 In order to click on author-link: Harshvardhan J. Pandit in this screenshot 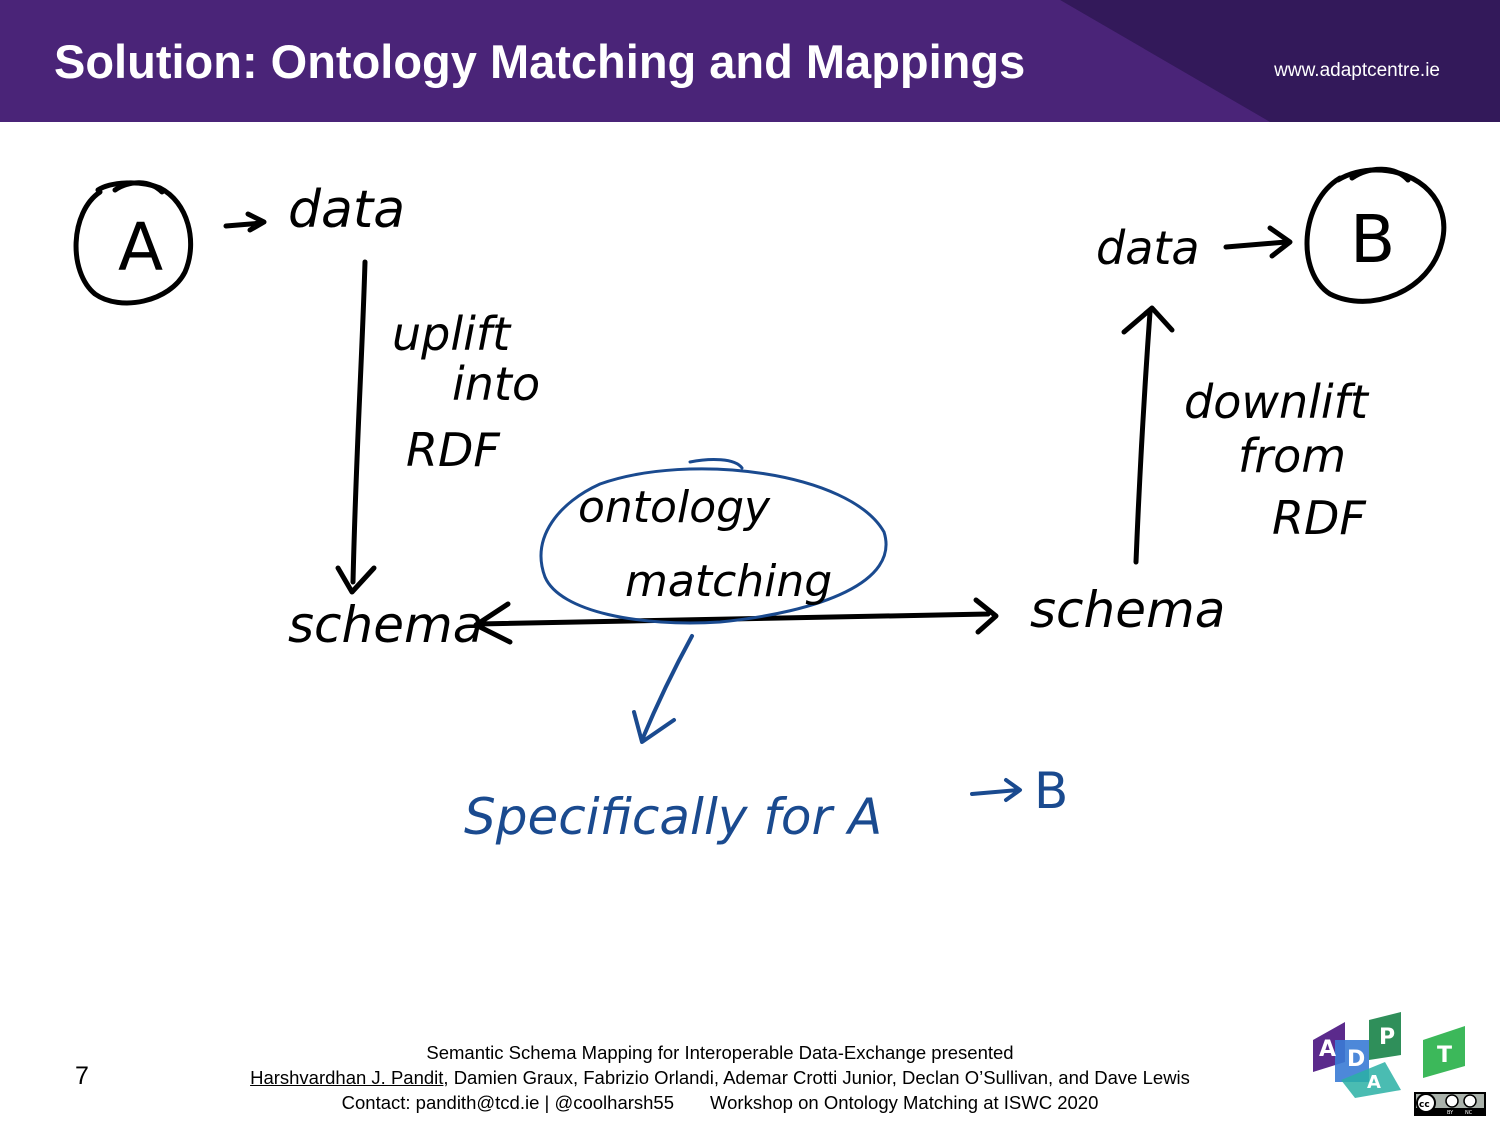, I will do `click(346, 1077)`.